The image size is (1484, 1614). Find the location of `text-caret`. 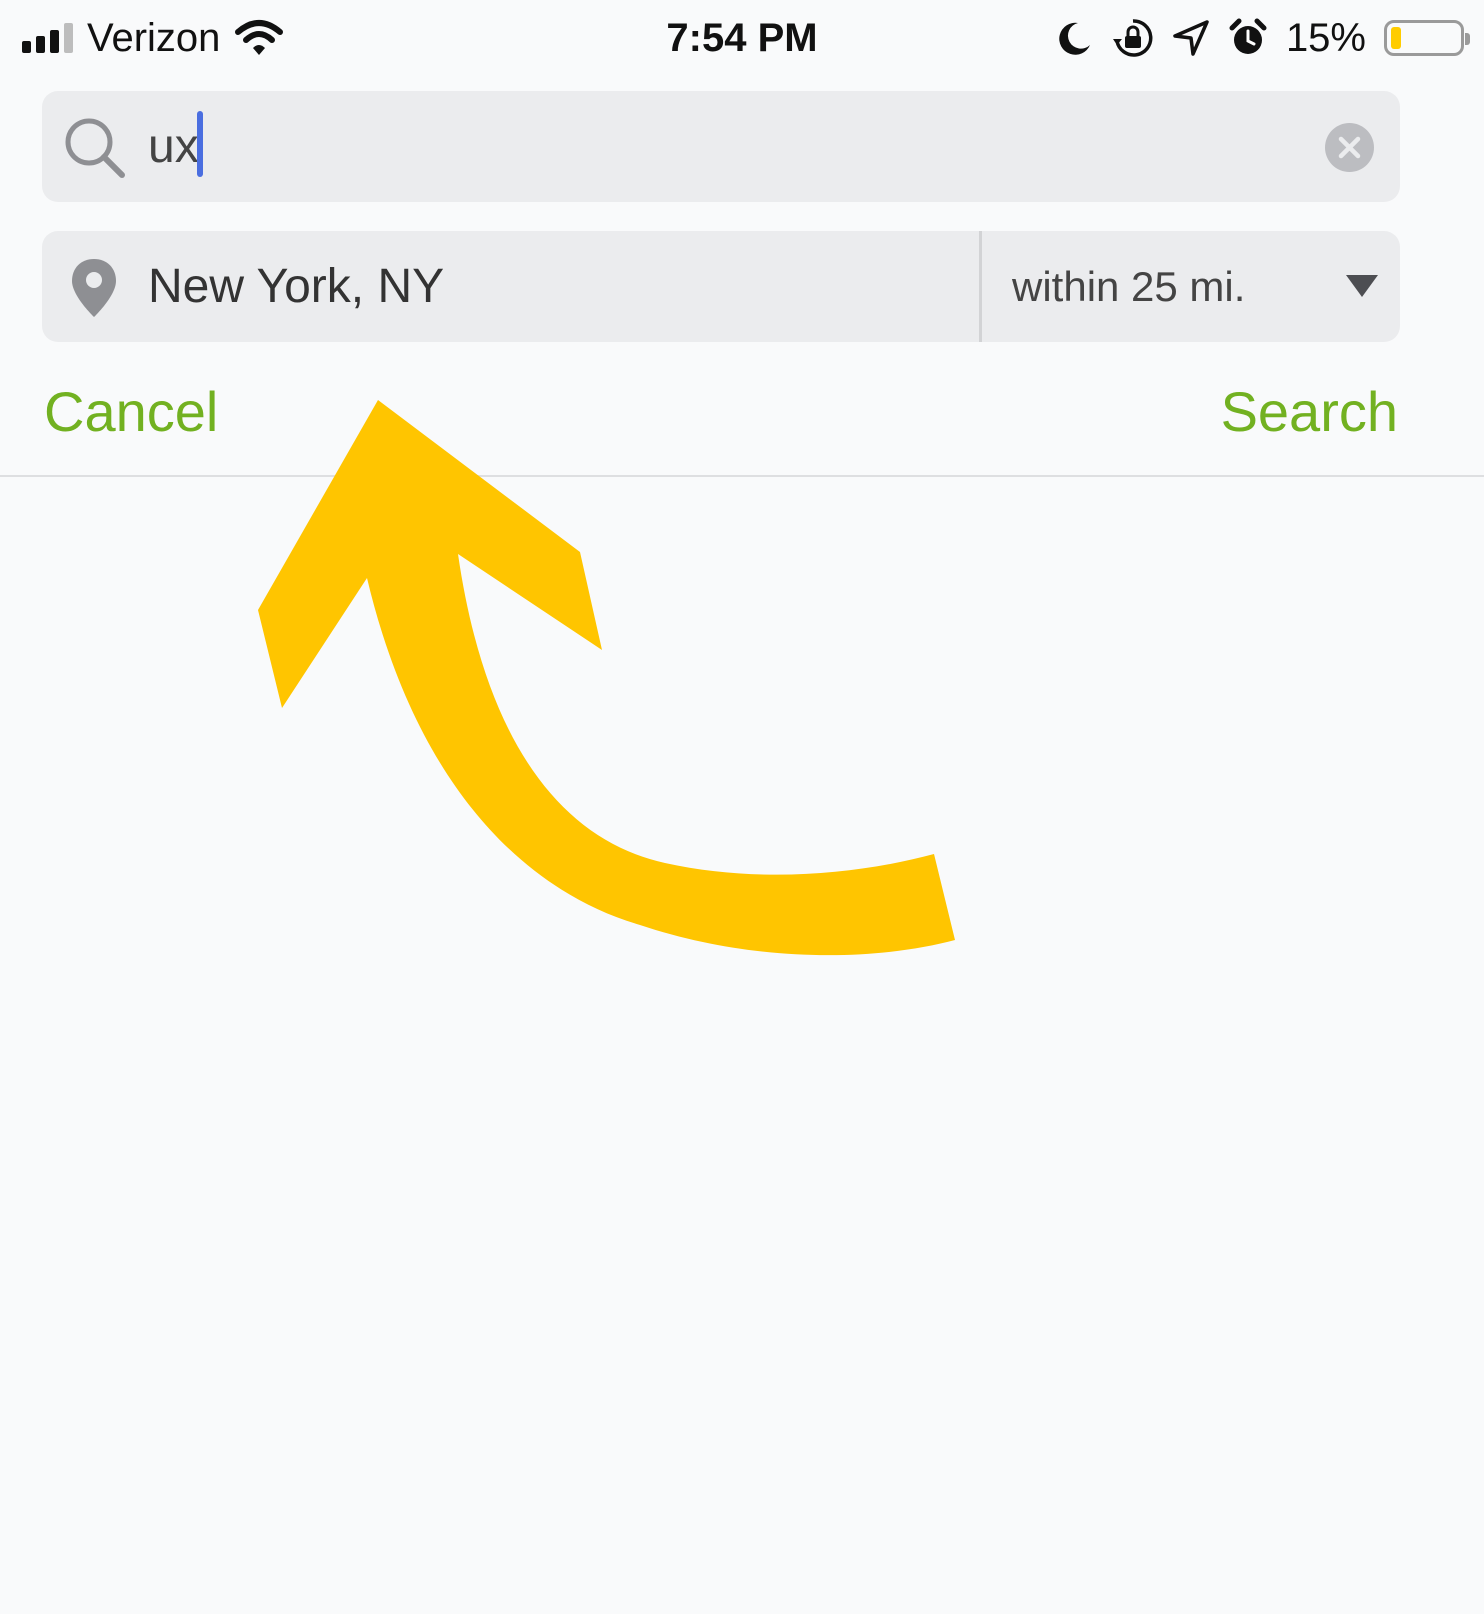

text-caret is located at coordinates (200, 144).